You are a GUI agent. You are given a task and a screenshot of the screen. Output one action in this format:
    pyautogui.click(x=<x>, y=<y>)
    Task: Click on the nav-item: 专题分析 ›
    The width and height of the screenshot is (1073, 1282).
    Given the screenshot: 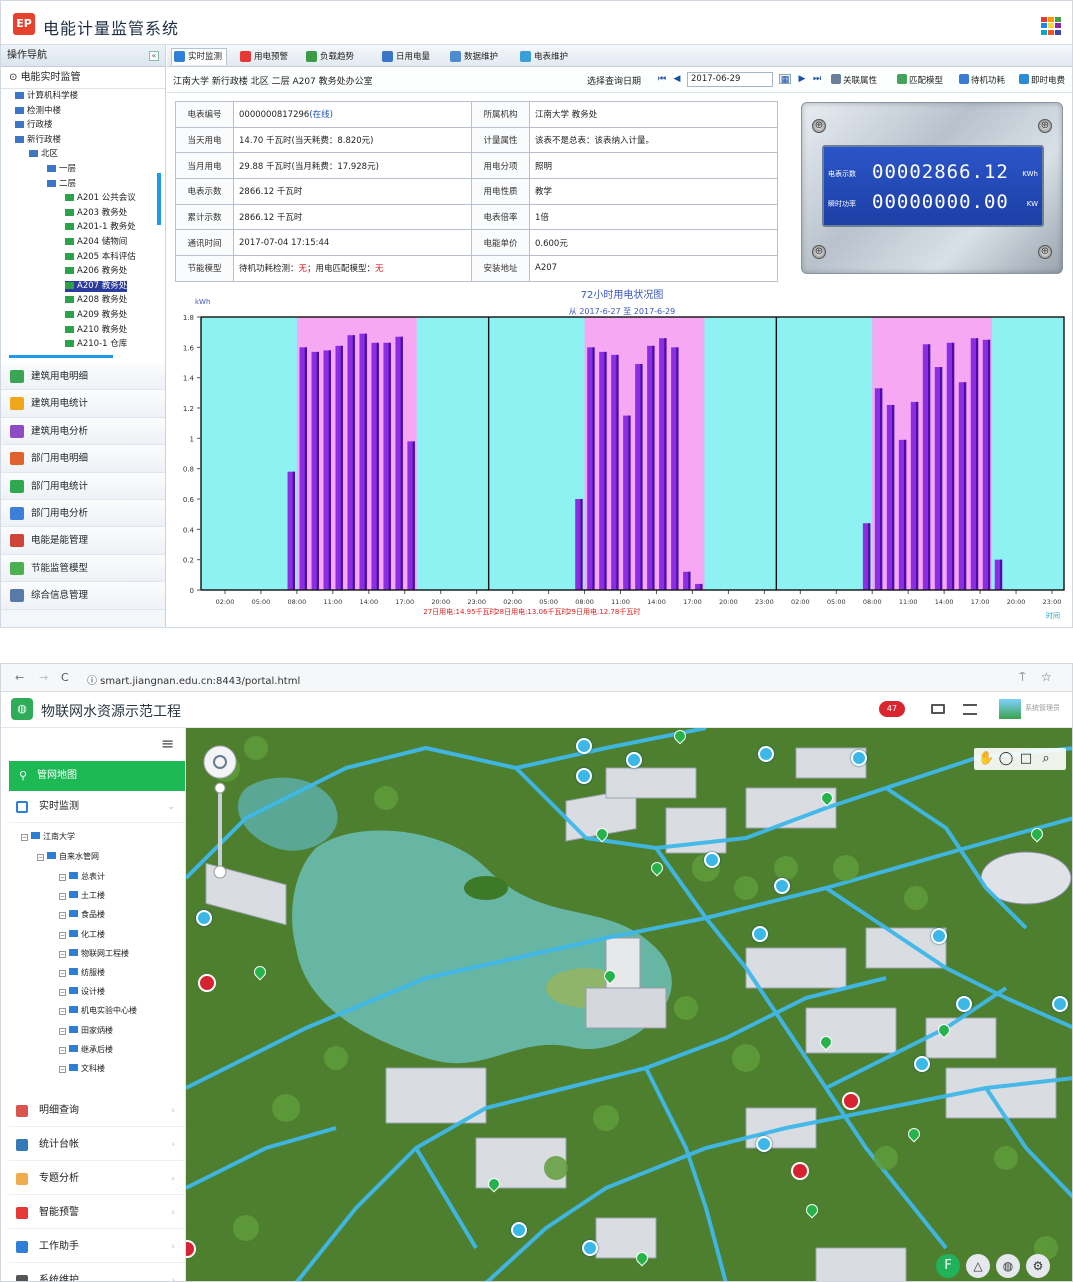 What is the action you would take?
    pyautogui.click(x=97, y=1179)
    